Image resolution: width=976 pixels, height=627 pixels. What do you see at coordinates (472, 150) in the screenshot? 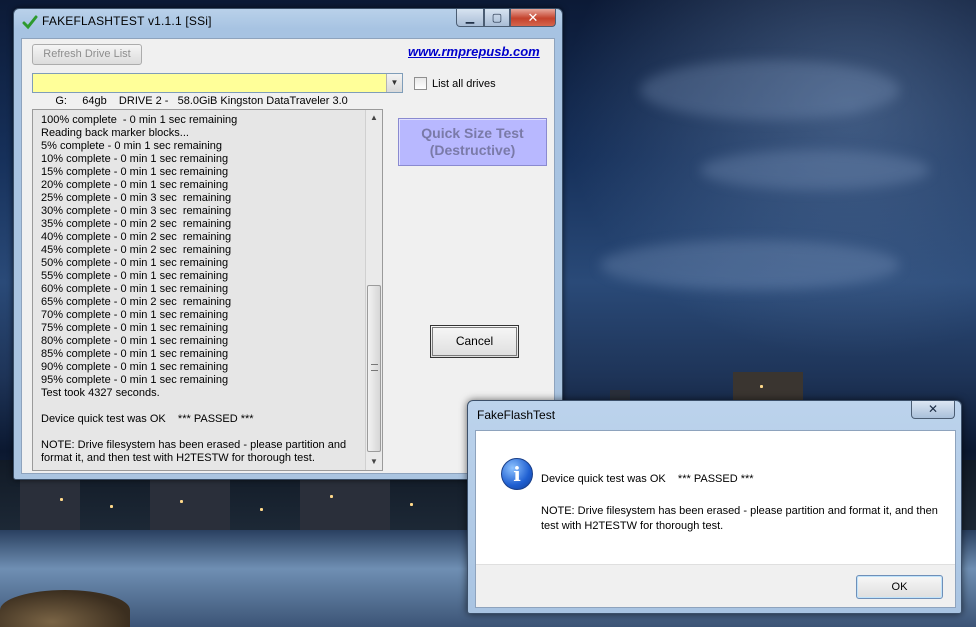
I see `destructive-label: (Destructive)` at bounding box center [472, 150].